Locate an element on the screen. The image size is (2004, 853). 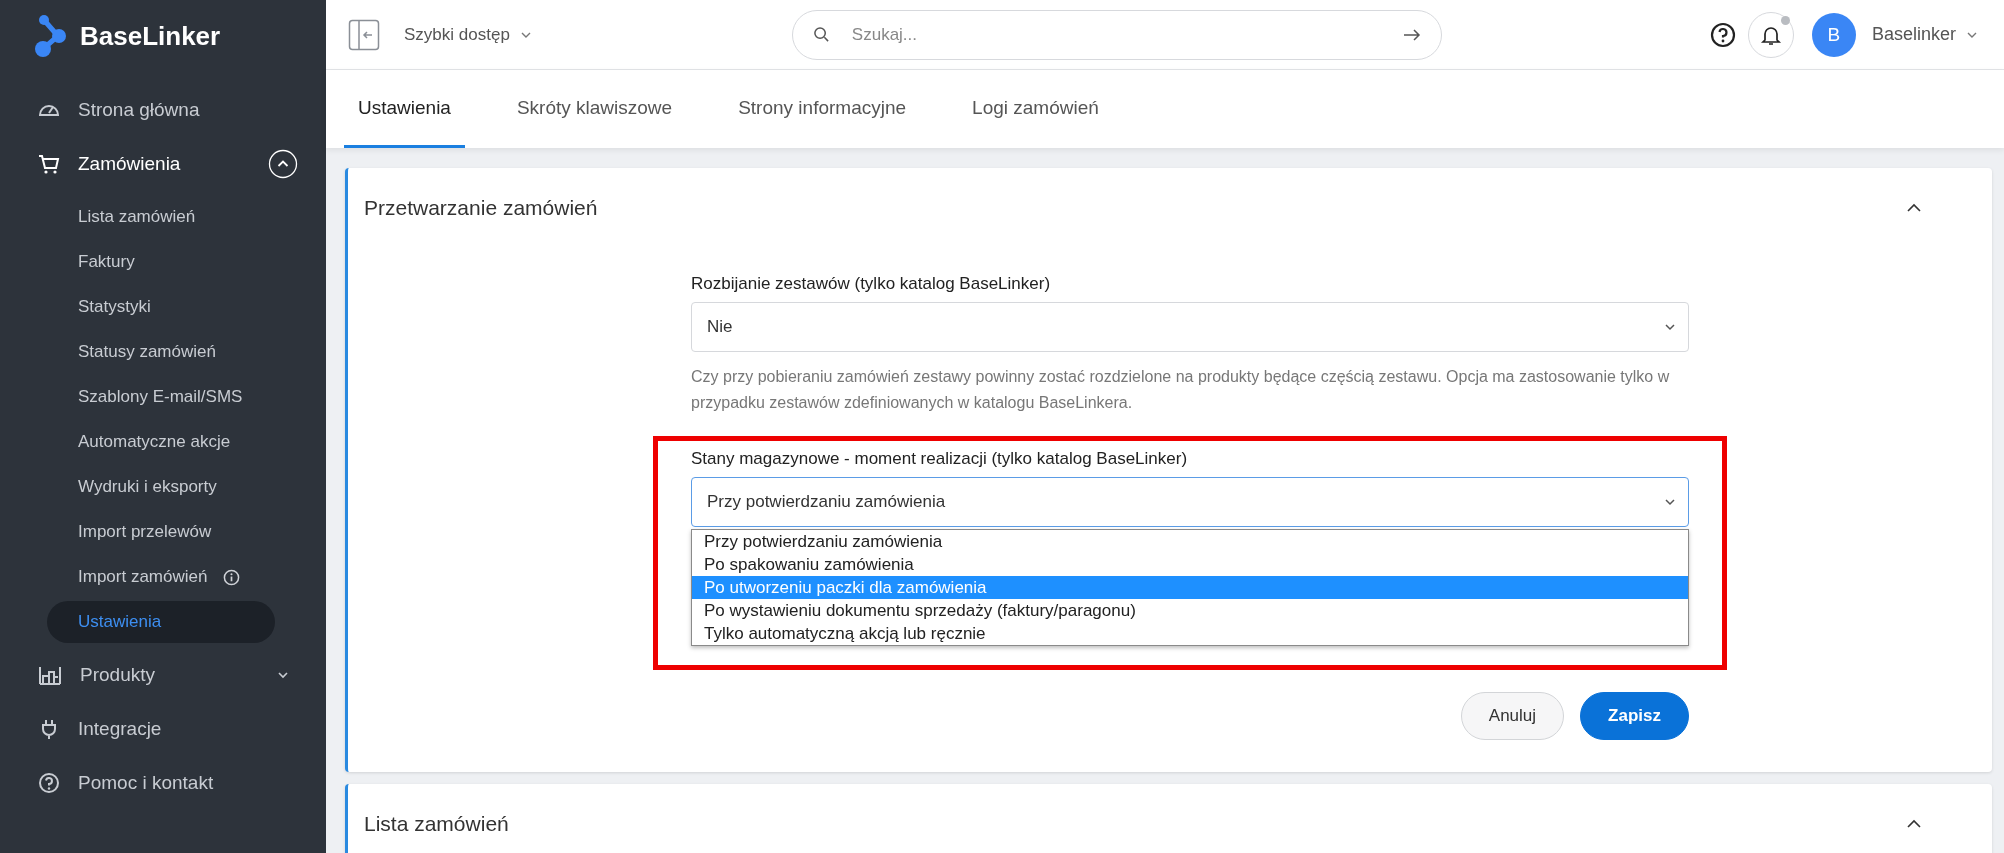
submenu-item: Import przelewów is located at coordinates (161, 532).